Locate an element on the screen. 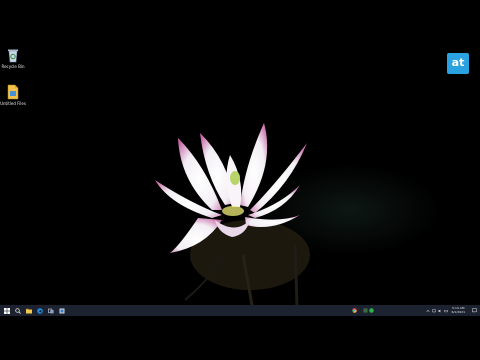 The height and width of the screenshot is (360, 480). desktop-icon-label: Untitled Files is located at coordinates (13, 103).